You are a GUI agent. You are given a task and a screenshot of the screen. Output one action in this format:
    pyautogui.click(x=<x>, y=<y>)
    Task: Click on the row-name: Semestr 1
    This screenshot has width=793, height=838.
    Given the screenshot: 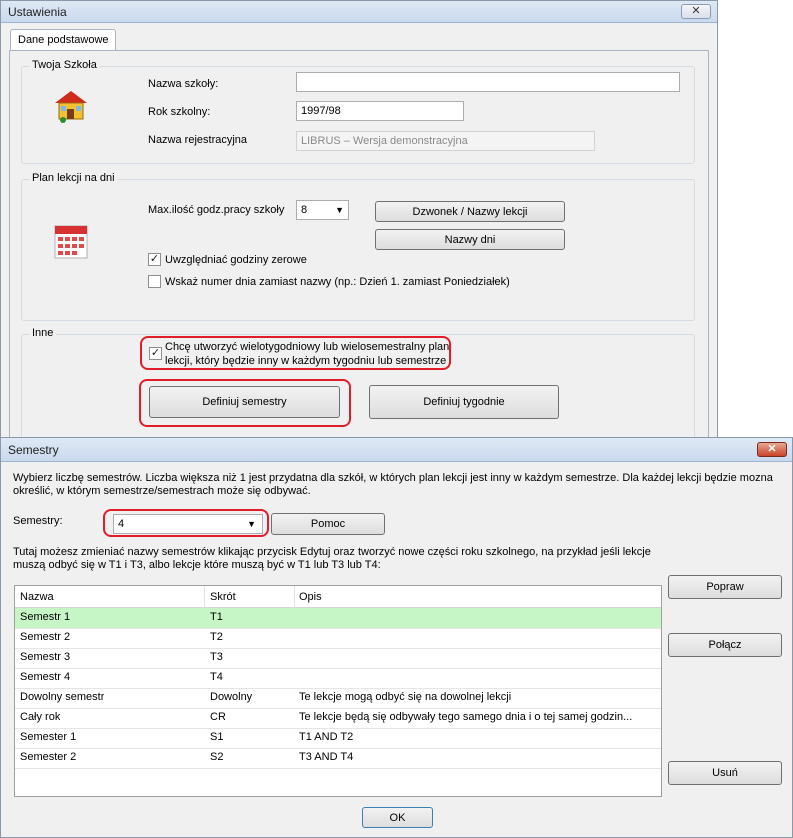 What is the action you would take?
    pyautogui.click(x=45, y=617)
    